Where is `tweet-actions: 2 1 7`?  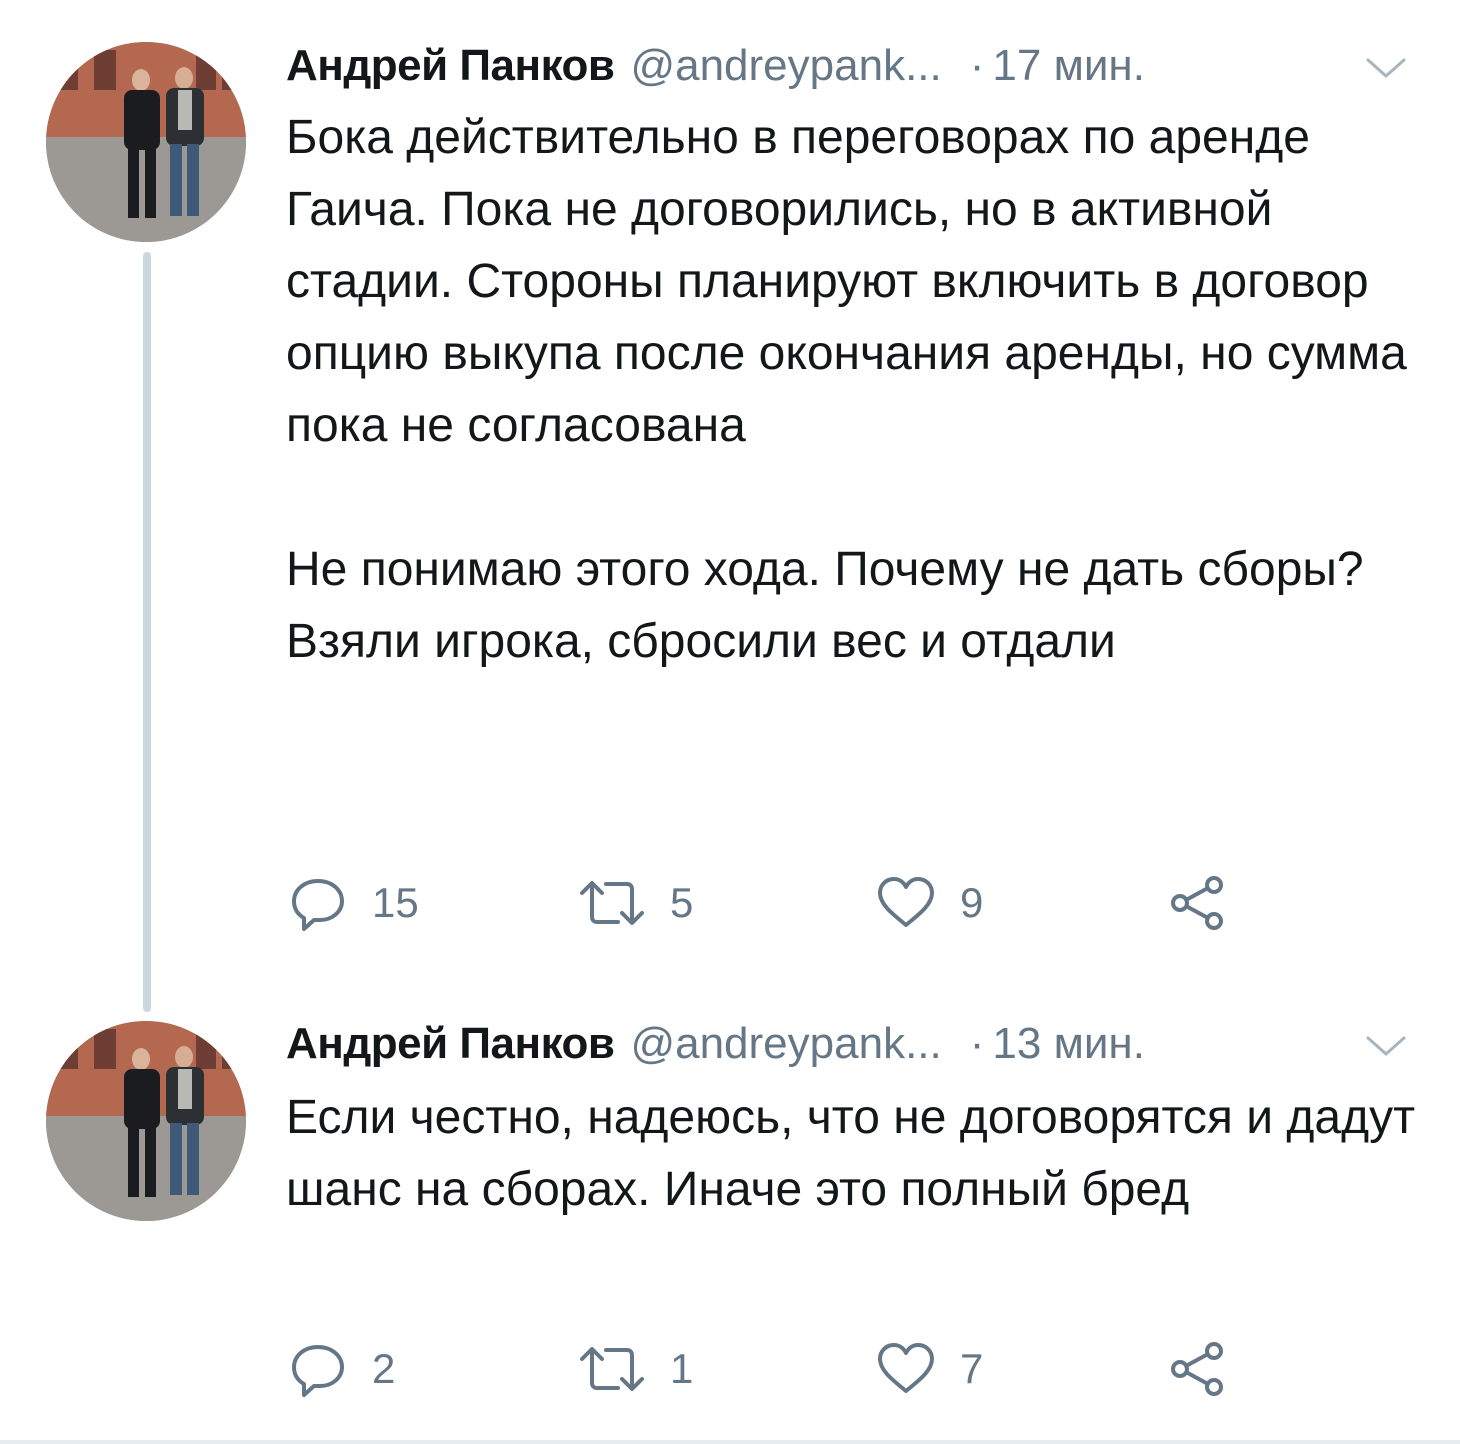
tweet-actions: 2 1 7 is located at coordinates (786, 1369).